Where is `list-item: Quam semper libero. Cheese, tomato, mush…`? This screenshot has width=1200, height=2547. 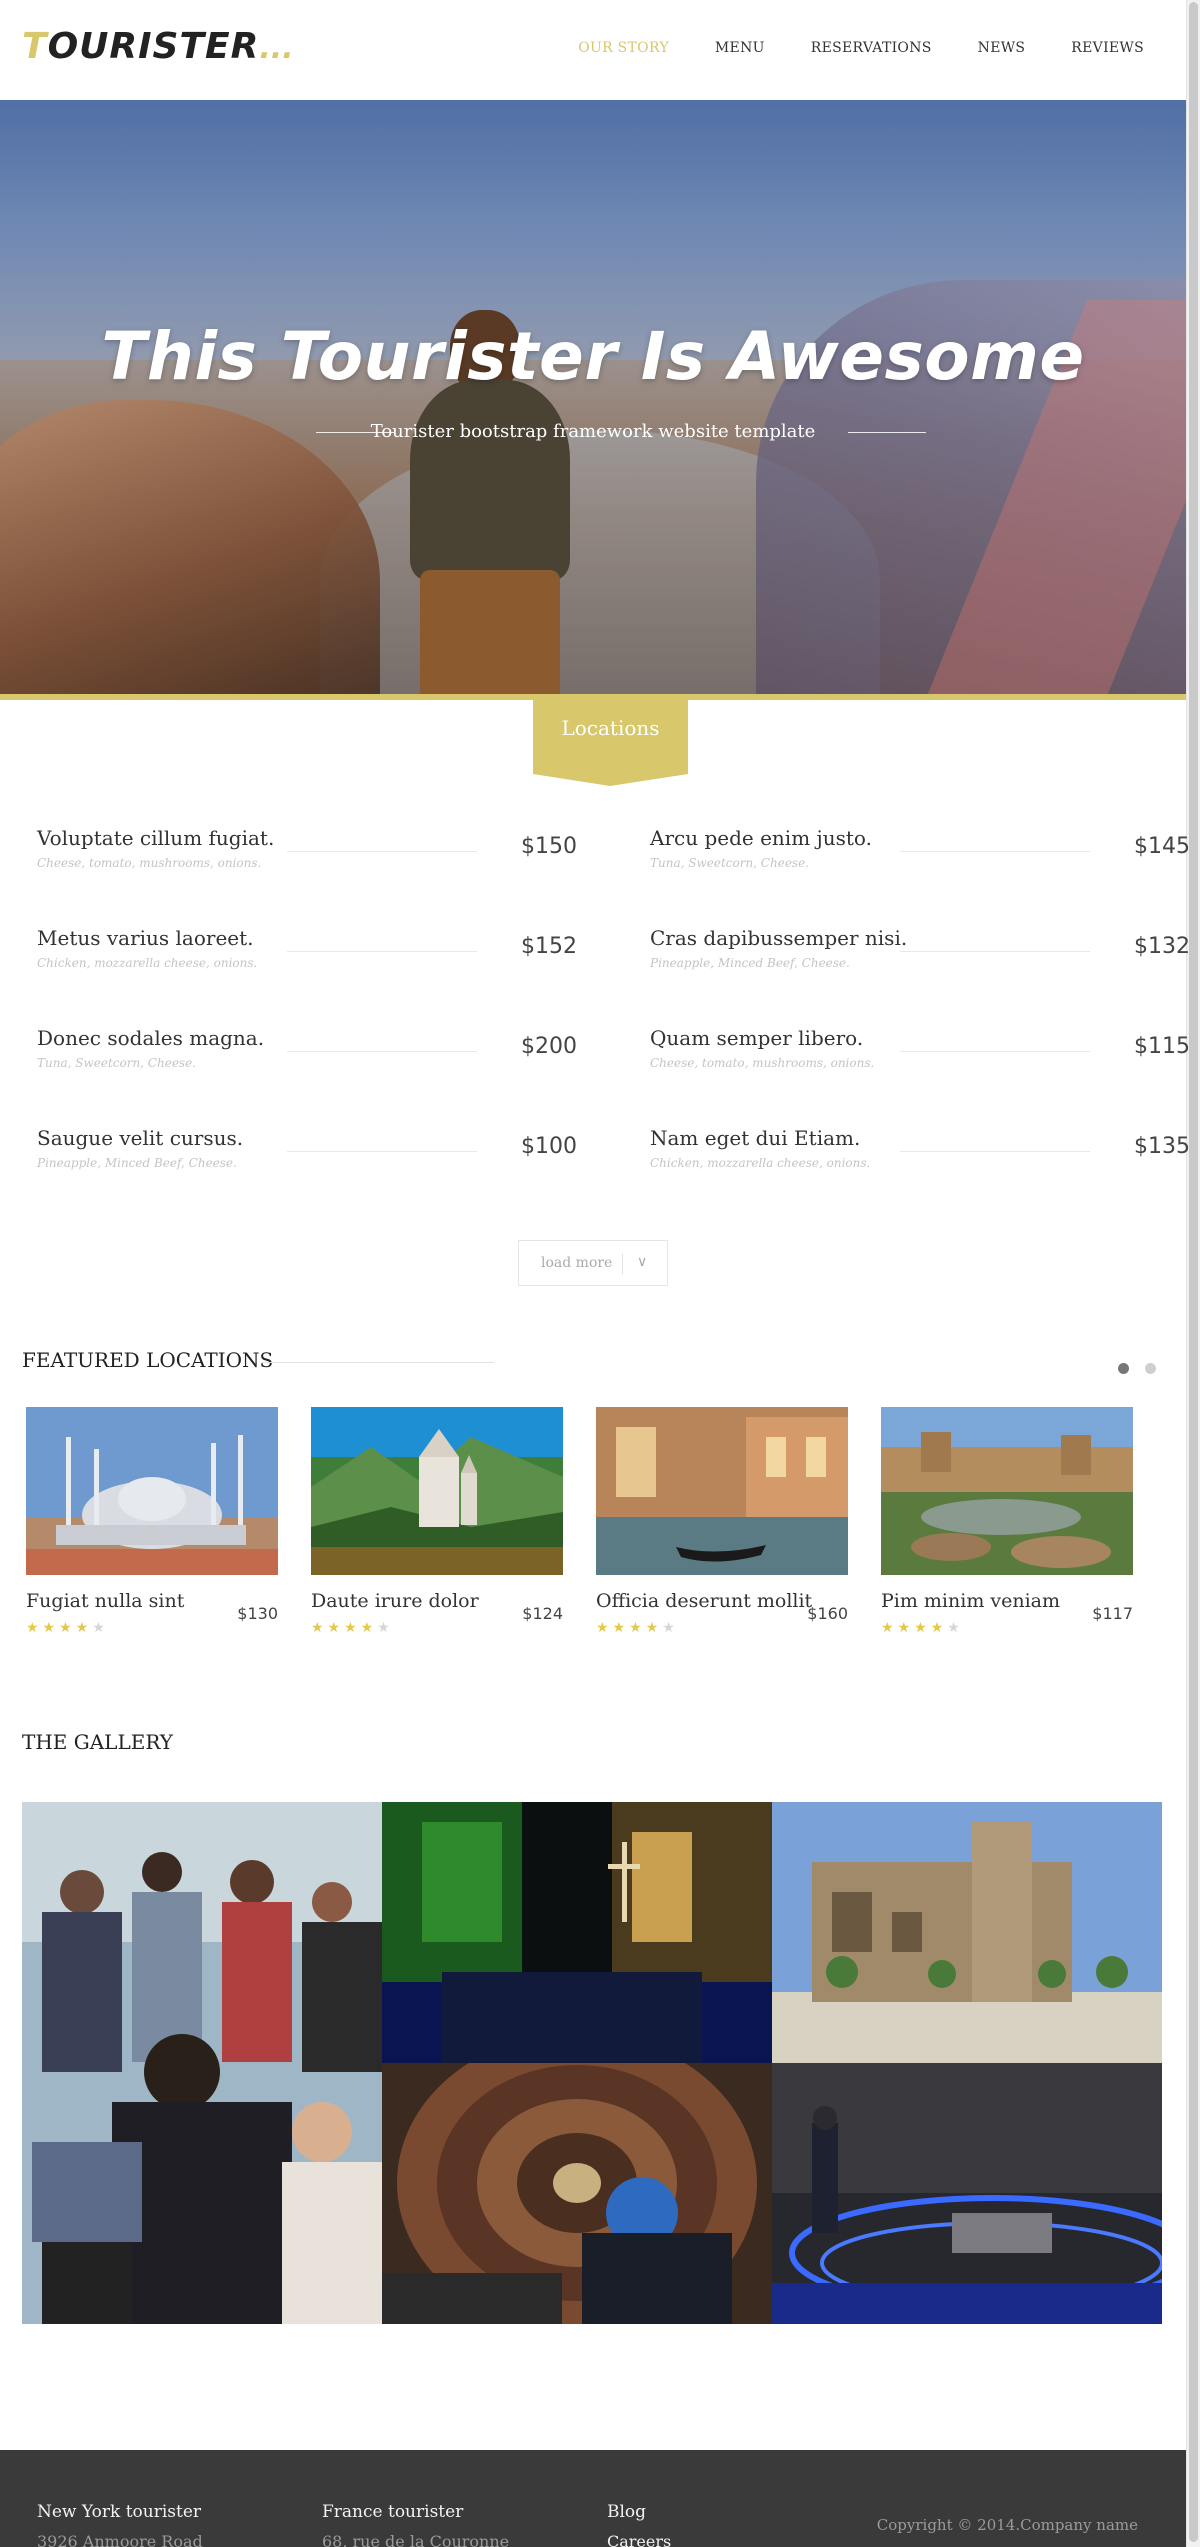 list-item: Quam semper libero. Cheese, tomato, mush… is located at coordinates (920, 1056).